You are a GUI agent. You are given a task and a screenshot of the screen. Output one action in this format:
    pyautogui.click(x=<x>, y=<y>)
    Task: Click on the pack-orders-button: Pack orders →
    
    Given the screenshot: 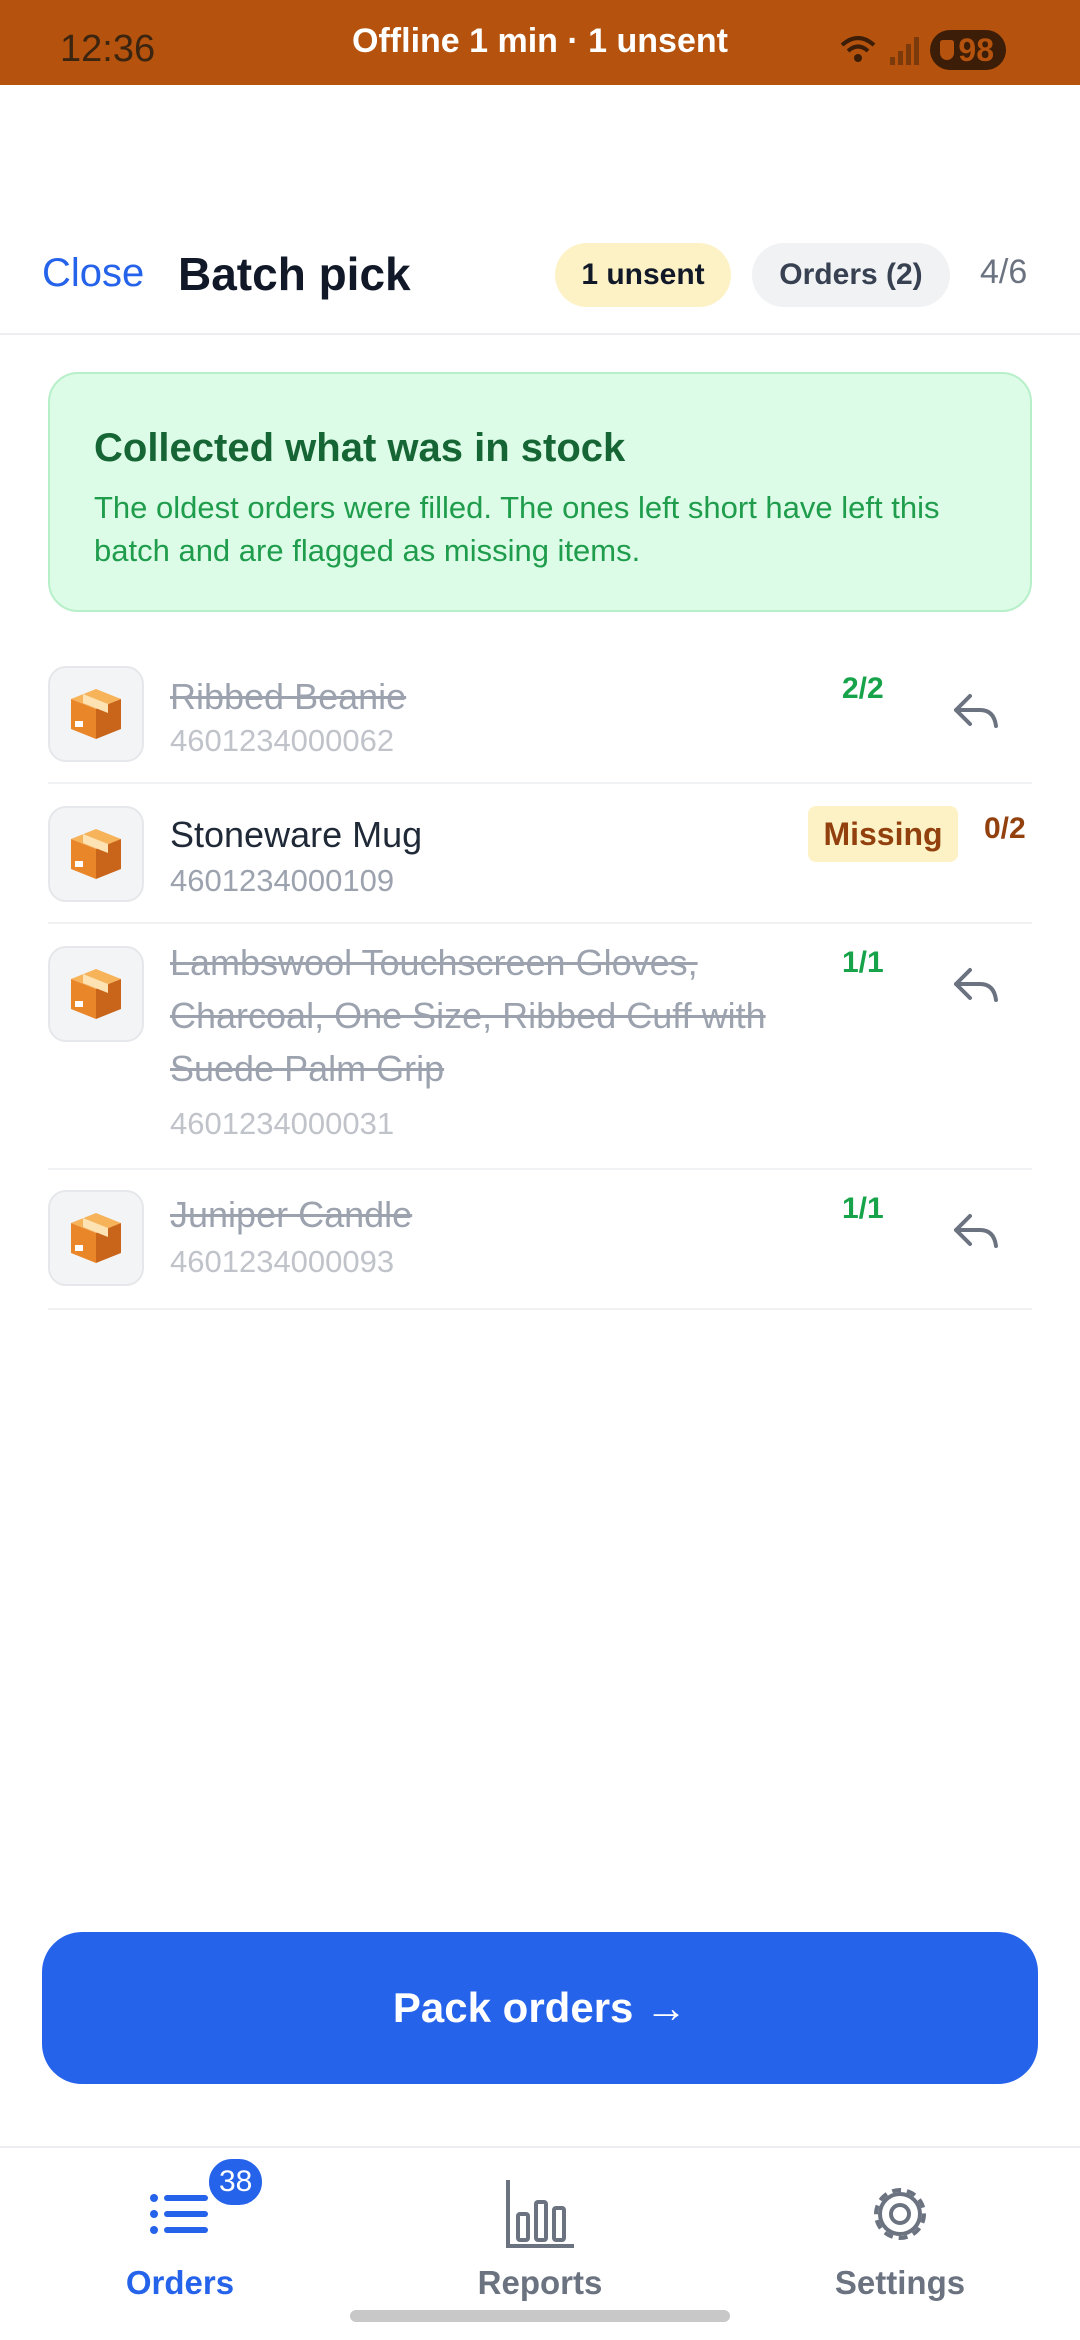 What is the action you would take?
    pyautogui.click(x=540, y=2008)
    